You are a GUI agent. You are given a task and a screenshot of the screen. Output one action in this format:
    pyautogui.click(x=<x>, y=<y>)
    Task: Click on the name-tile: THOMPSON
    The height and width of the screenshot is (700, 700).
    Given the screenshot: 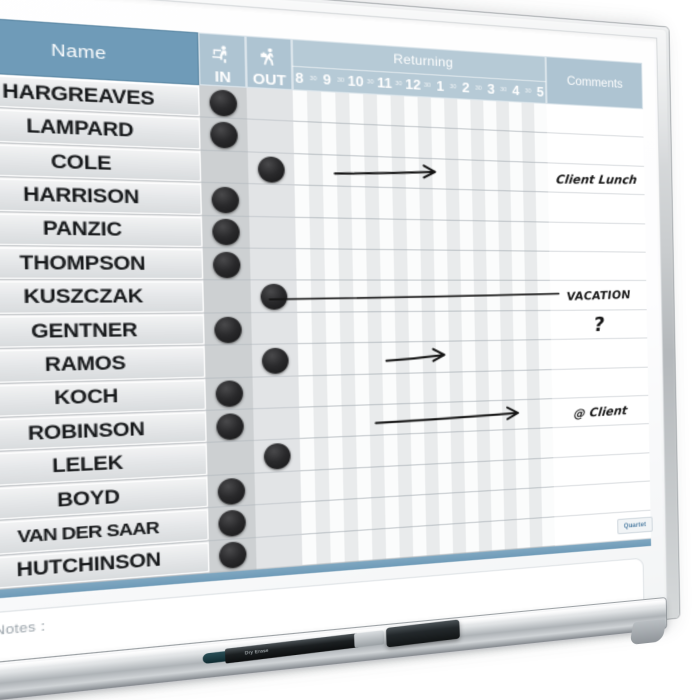 What is the action you would take?
    pyautogui.click(x=102, y=263)
    